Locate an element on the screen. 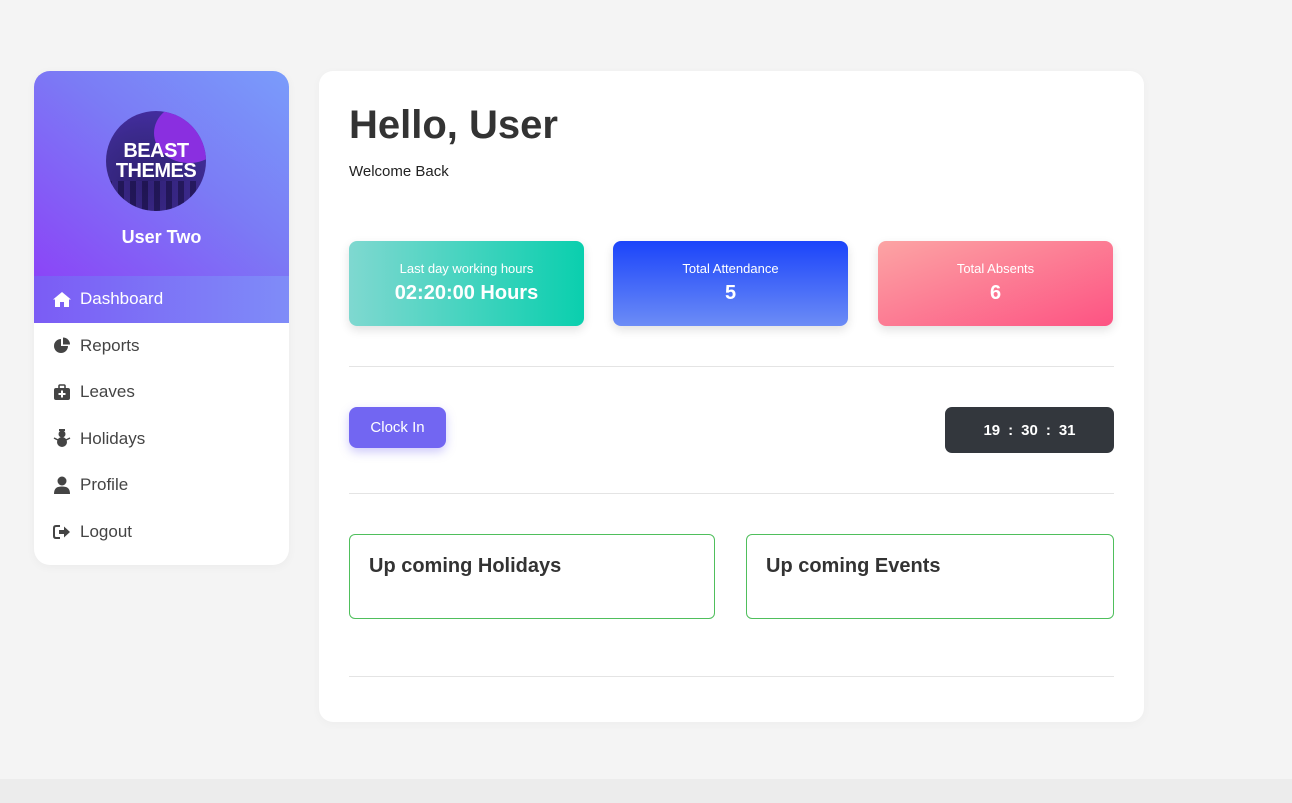  stat-label: Total Attendance is located at coordinates (730, 268).